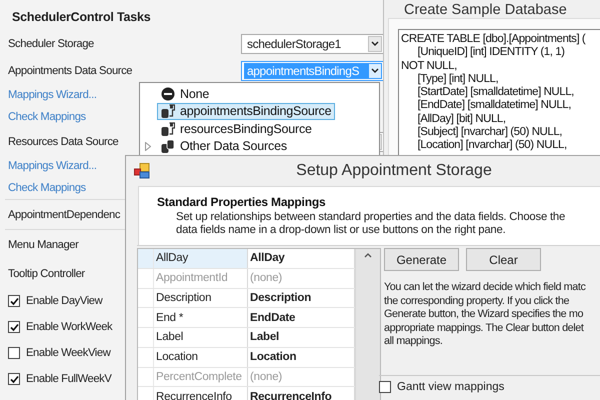  Describe the element at coordinates (301, 357) in the screenshot. I see `field-cell: Location` at that location.